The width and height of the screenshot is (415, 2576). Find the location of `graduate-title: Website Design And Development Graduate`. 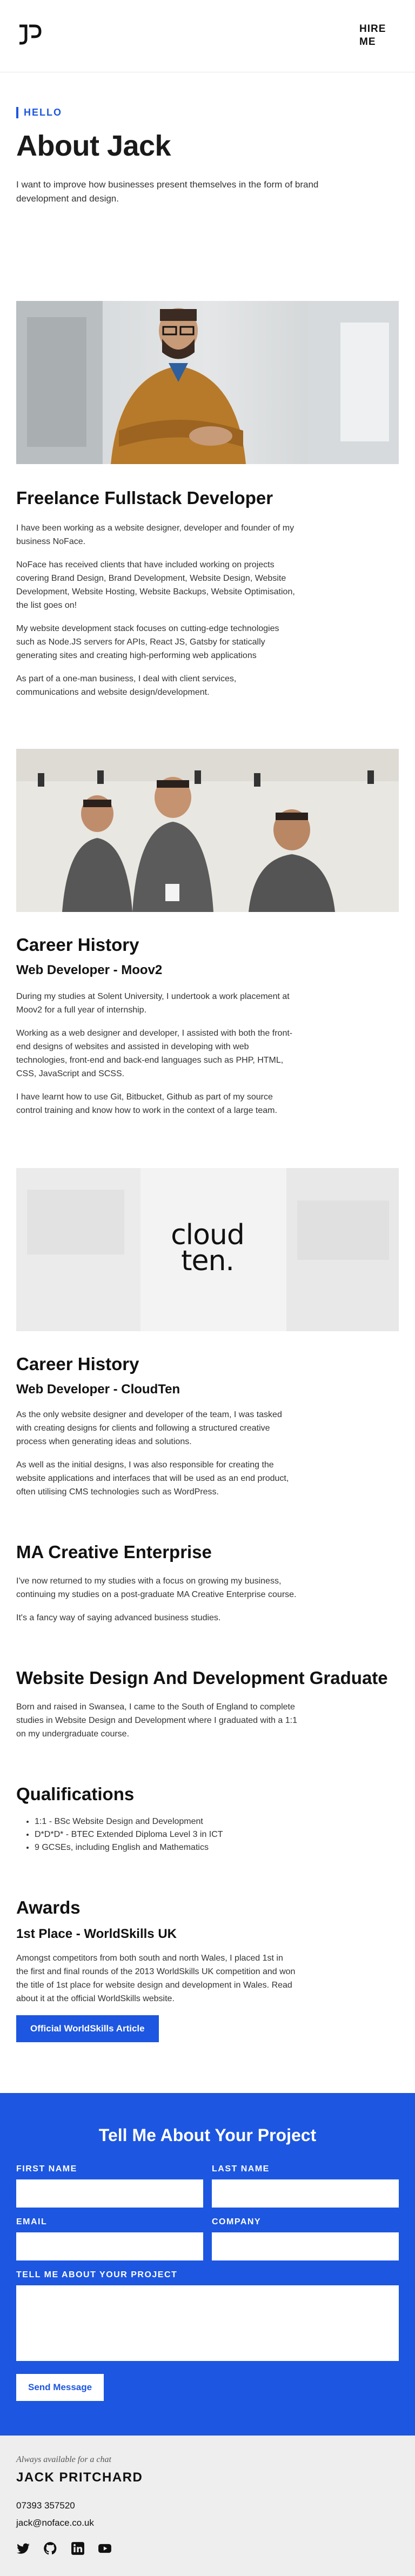

graduate-title: Website Design And Development Graduate is located at coordinates (202, 1678).